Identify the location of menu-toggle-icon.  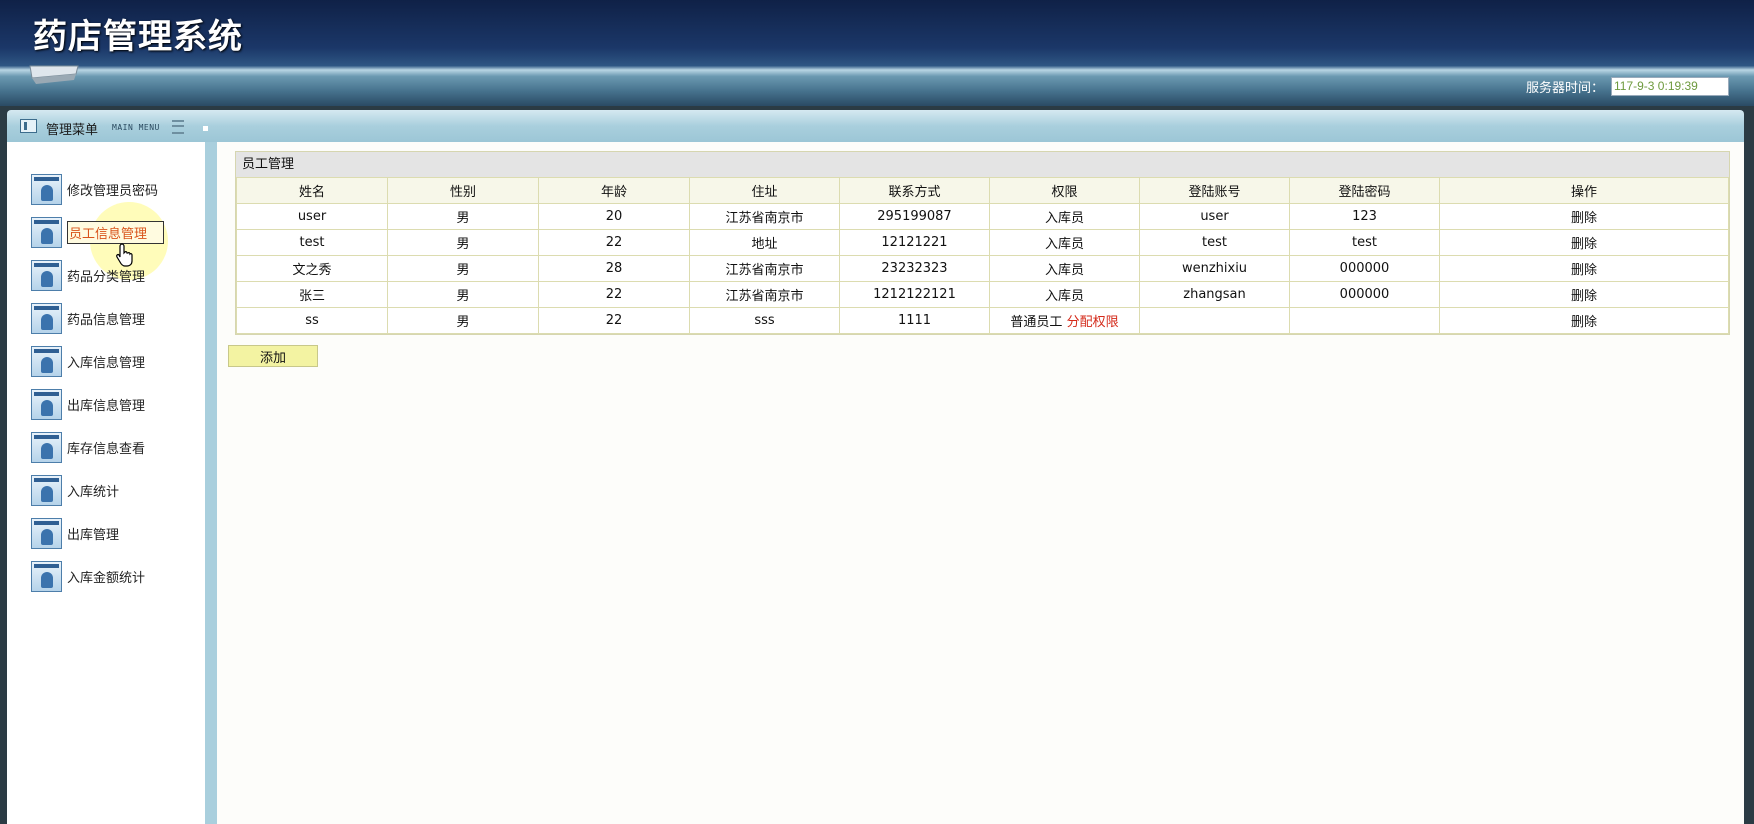
(178, 127).